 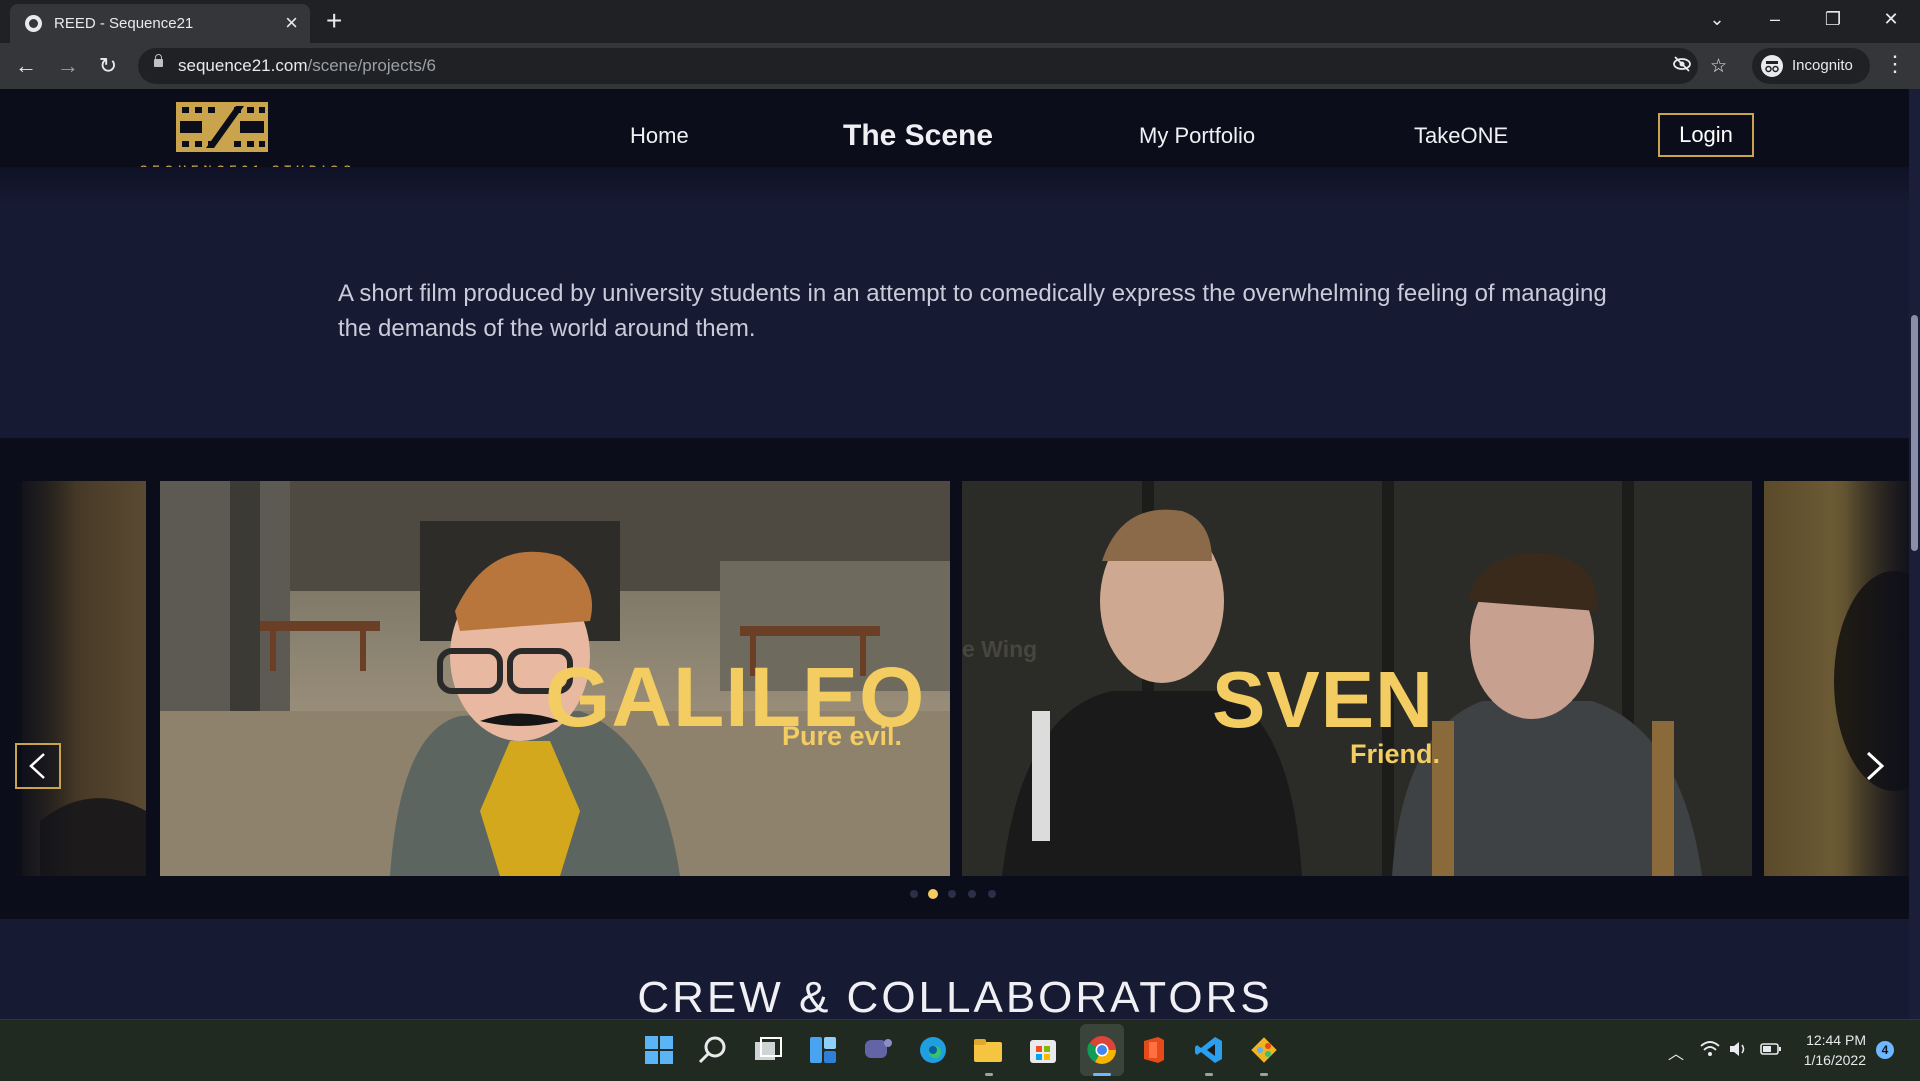 What do you see at coordinates (1395, 754) in the screenshot?
I see `character-tagline-sven: Friend.` at bounding box center [1395, 754].